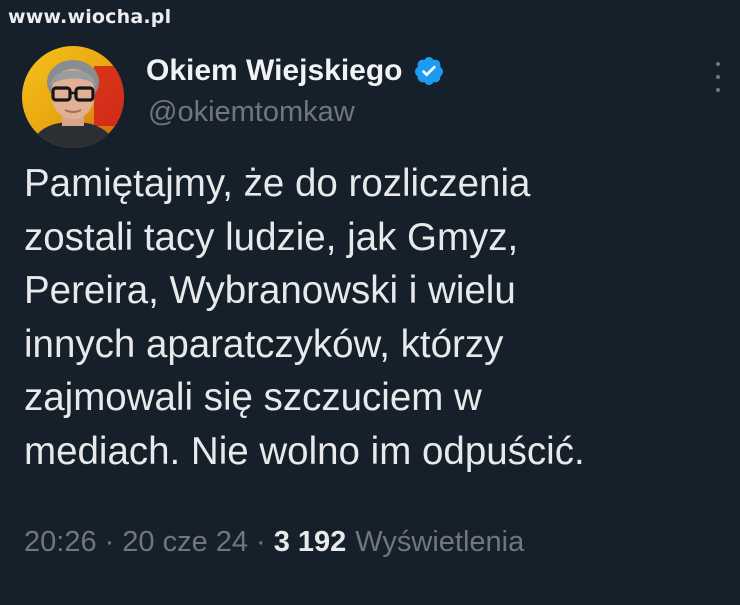 The image size is (740, 605). I want to click on tweet-meta: 20:26 · 20 cze 24 · 3 192 Wyświetlenia, so click(274, 542).